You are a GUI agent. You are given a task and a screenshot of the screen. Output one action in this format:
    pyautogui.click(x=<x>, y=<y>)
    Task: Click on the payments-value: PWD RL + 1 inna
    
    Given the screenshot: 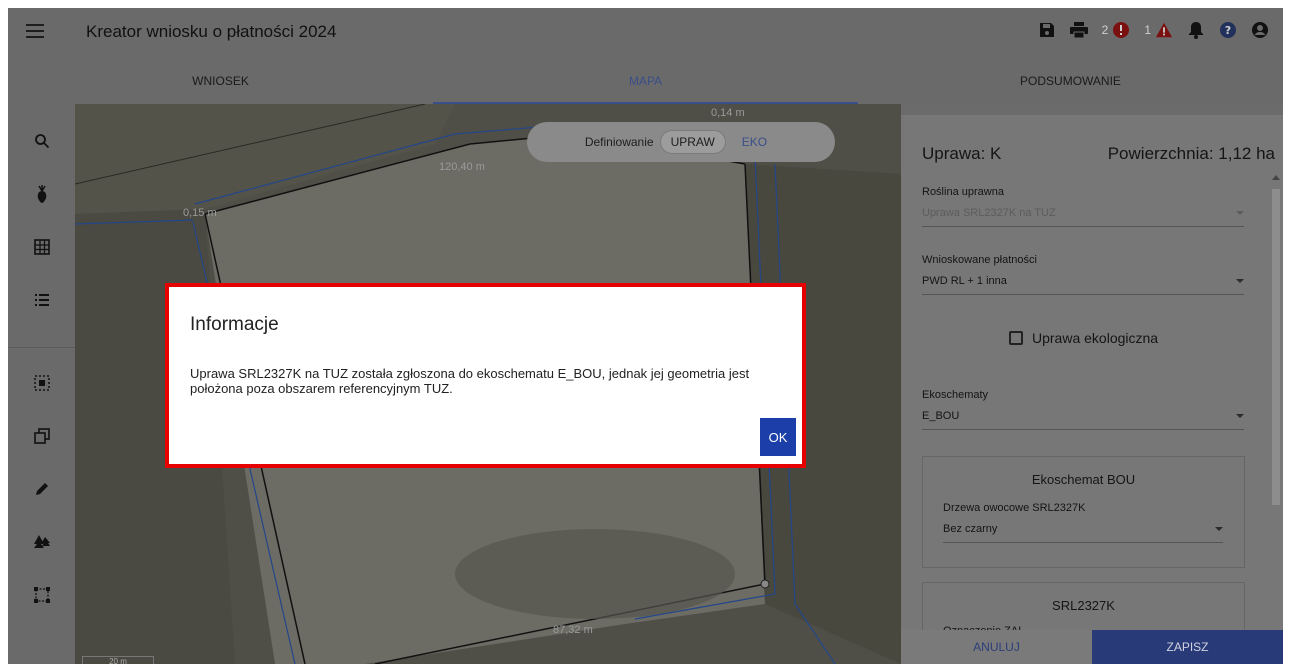 What is the action you would take?
    pyautogui.click(x=964, y=281)
    